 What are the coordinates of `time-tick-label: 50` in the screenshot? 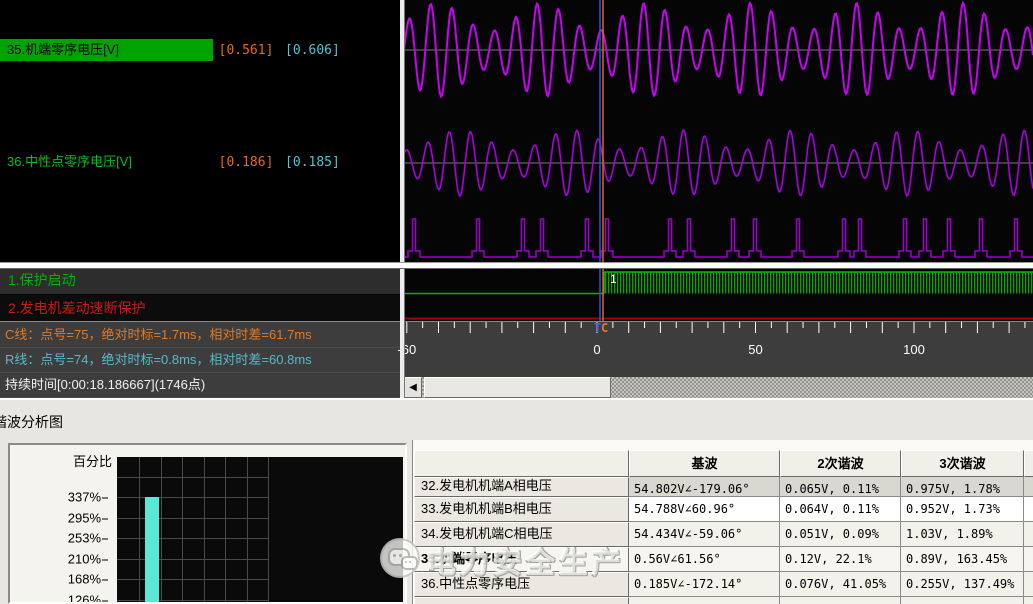 It's located at (755, 349).